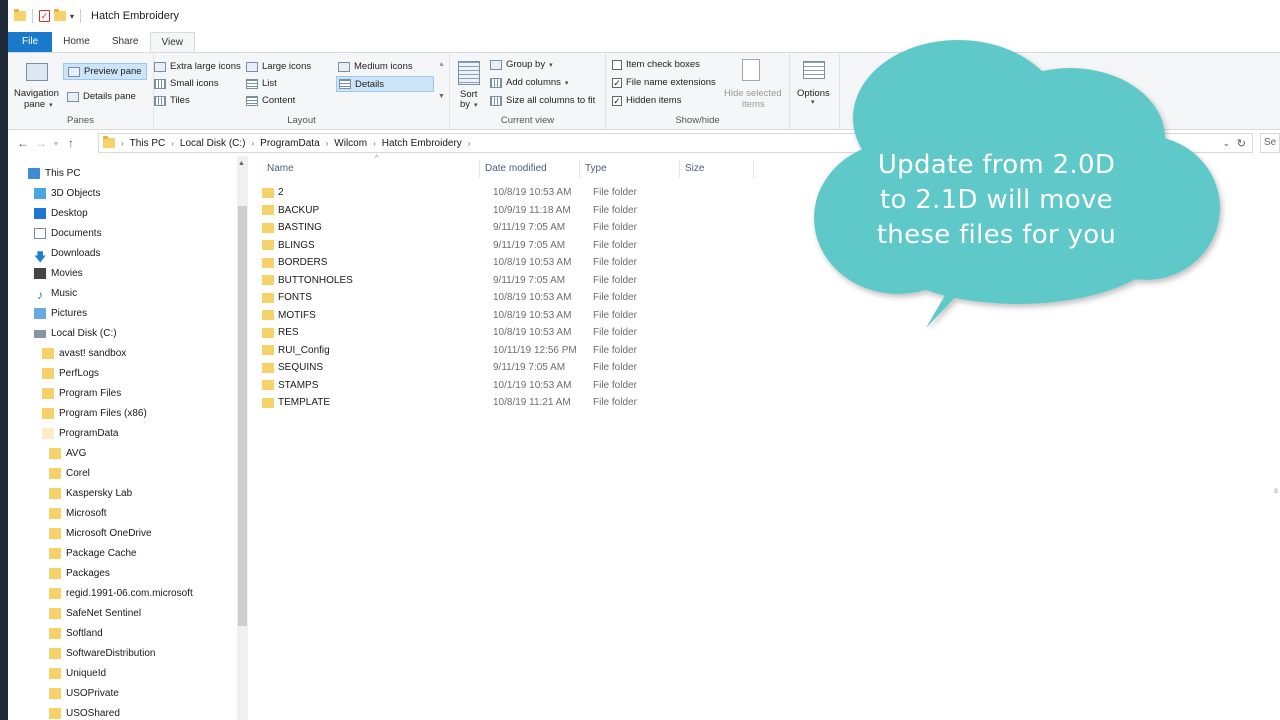  What do you see at coordinates (172, 42) in the screenshot?
I see `tab-view: View` at bounding box center [172, 42].